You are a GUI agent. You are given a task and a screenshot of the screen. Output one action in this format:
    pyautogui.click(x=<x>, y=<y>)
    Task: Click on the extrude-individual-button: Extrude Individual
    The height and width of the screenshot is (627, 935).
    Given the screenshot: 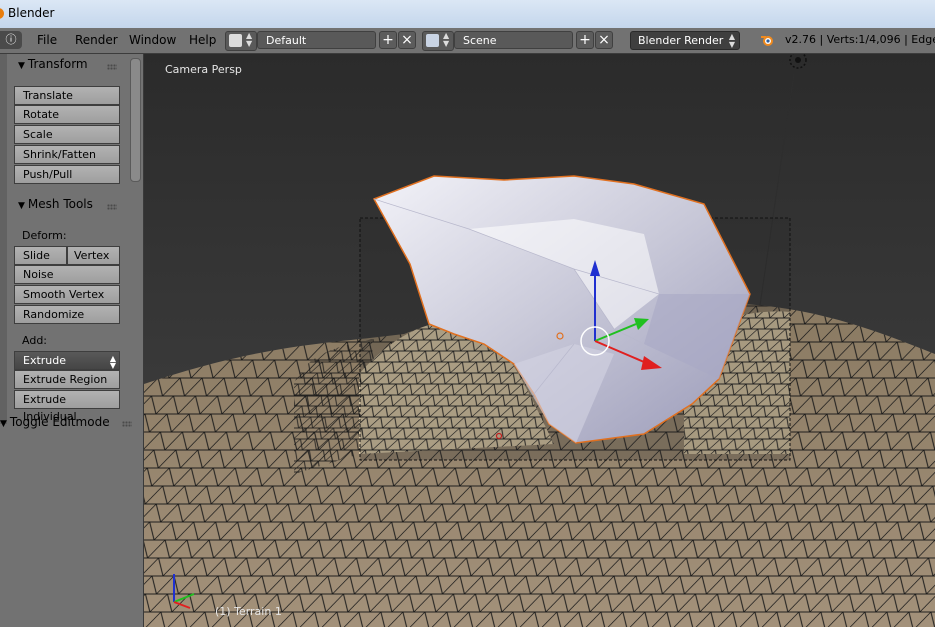 What is the action you would take?
    pyautogui.click(x=67, y=406)
    